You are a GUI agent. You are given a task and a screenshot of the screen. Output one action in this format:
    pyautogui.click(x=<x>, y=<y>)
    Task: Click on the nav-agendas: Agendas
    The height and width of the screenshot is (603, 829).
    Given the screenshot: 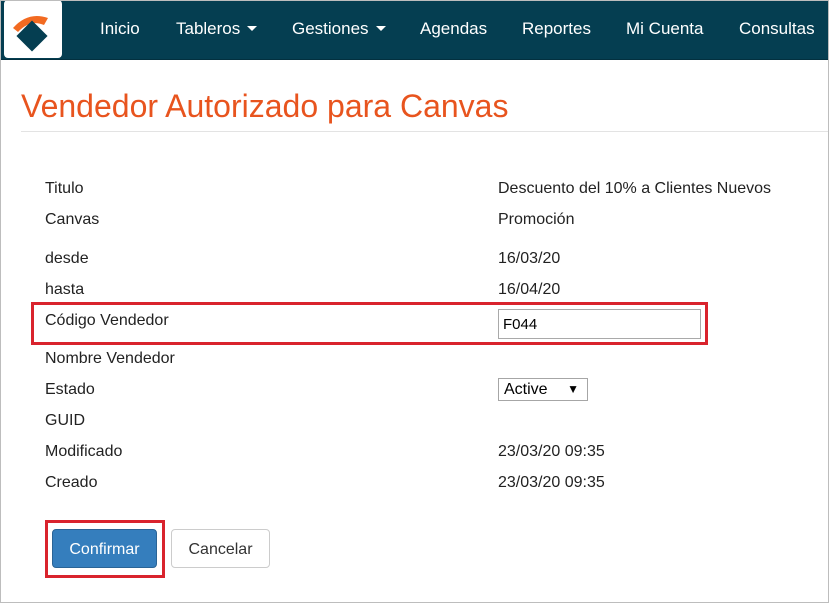 What is the action you would take?
    pyautogui.click(x=453, y=29)
    